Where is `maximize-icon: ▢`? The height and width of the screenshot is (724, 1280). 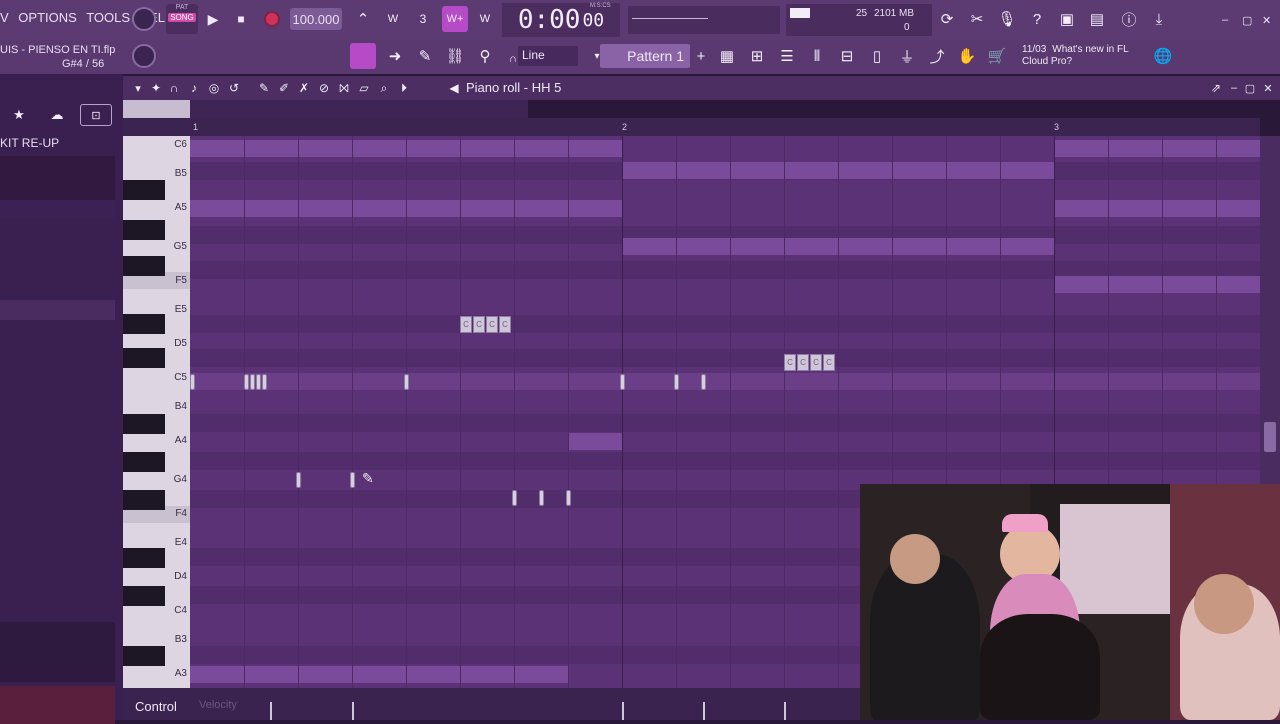
maximize-icon: ▢ is located at coordinates (1247, 20).